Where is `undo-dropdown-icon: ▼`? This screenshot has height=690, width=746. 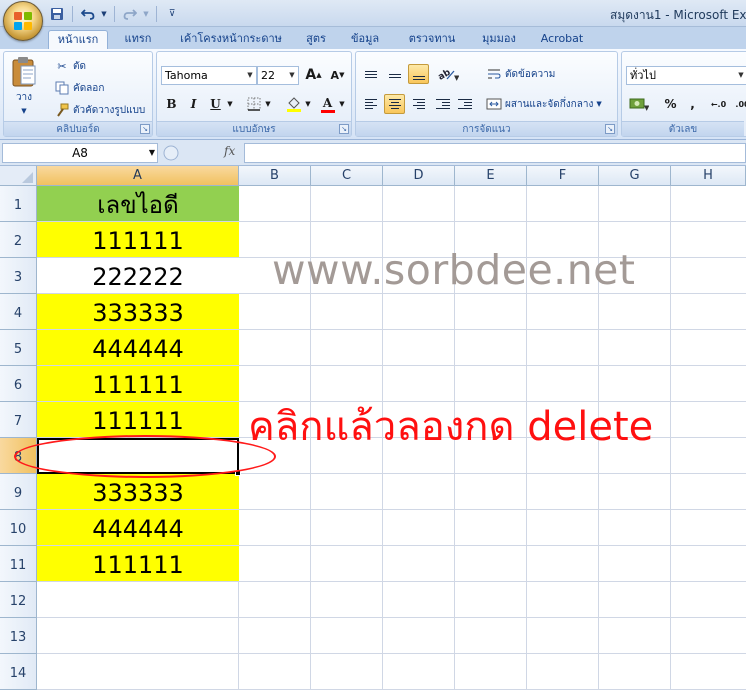 undo-dropdown-icon: ▼ is located at coordinates (104, 14).